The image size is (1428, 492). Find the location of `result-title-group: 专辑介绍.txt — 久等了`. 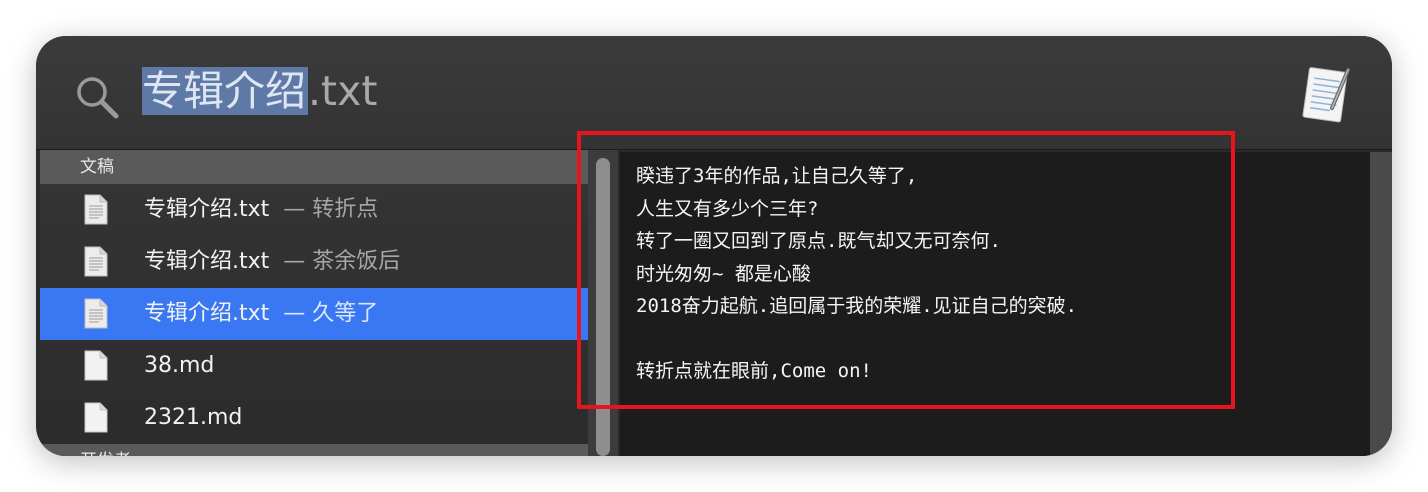

result-title-group: 专辑介绍.txt — 久等了 is located at coordinates (261, 314).